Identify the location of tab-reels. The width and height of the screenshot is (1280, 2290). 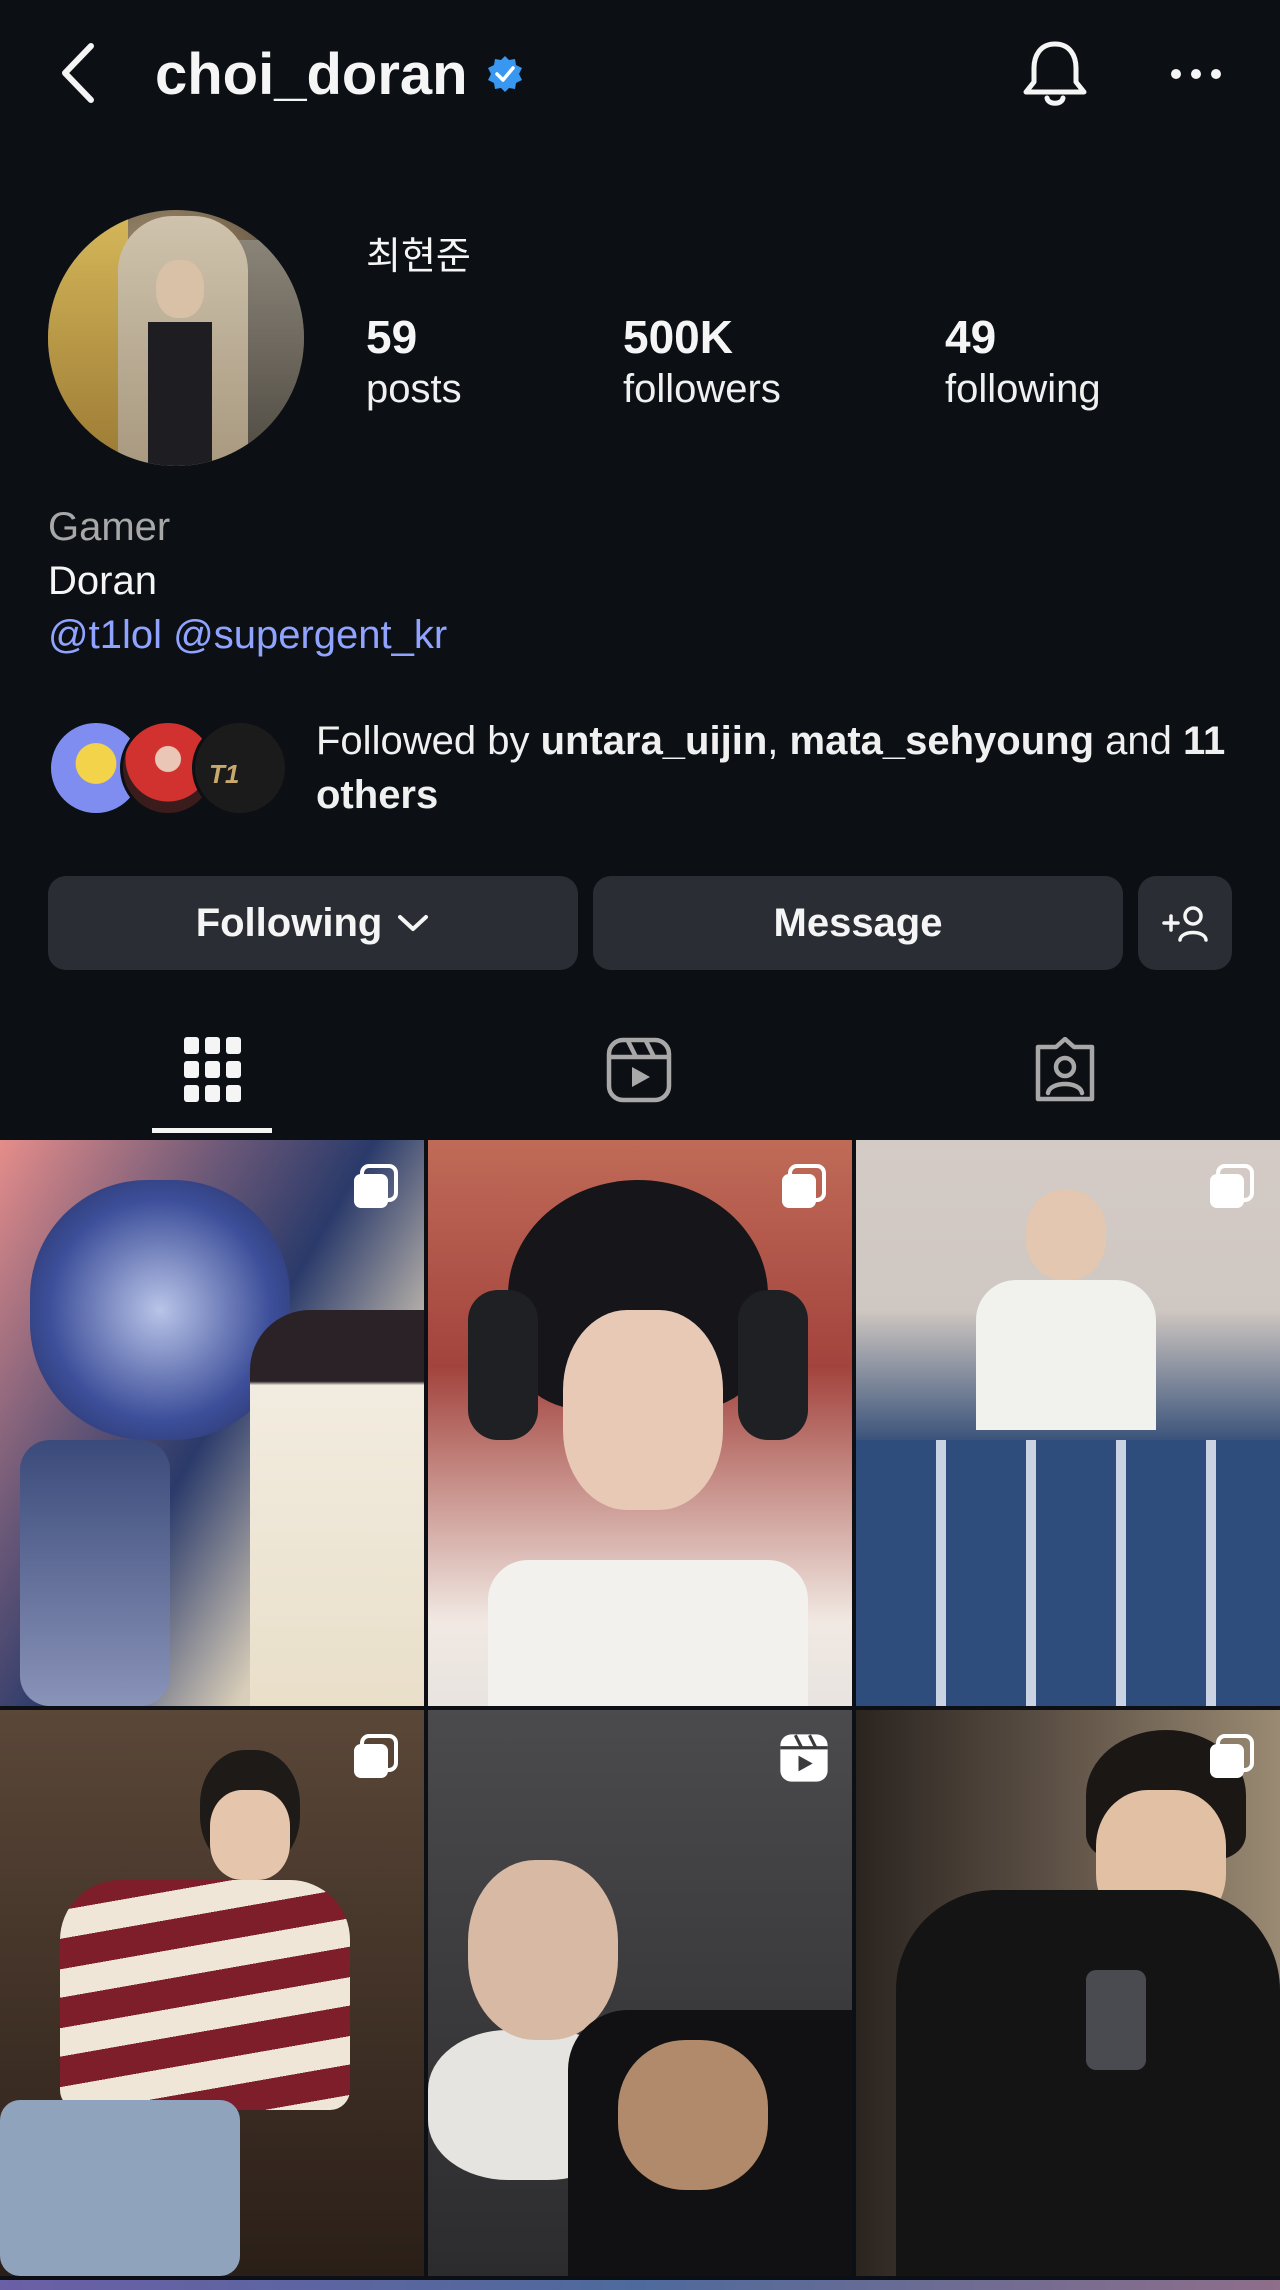
(639, 1072).